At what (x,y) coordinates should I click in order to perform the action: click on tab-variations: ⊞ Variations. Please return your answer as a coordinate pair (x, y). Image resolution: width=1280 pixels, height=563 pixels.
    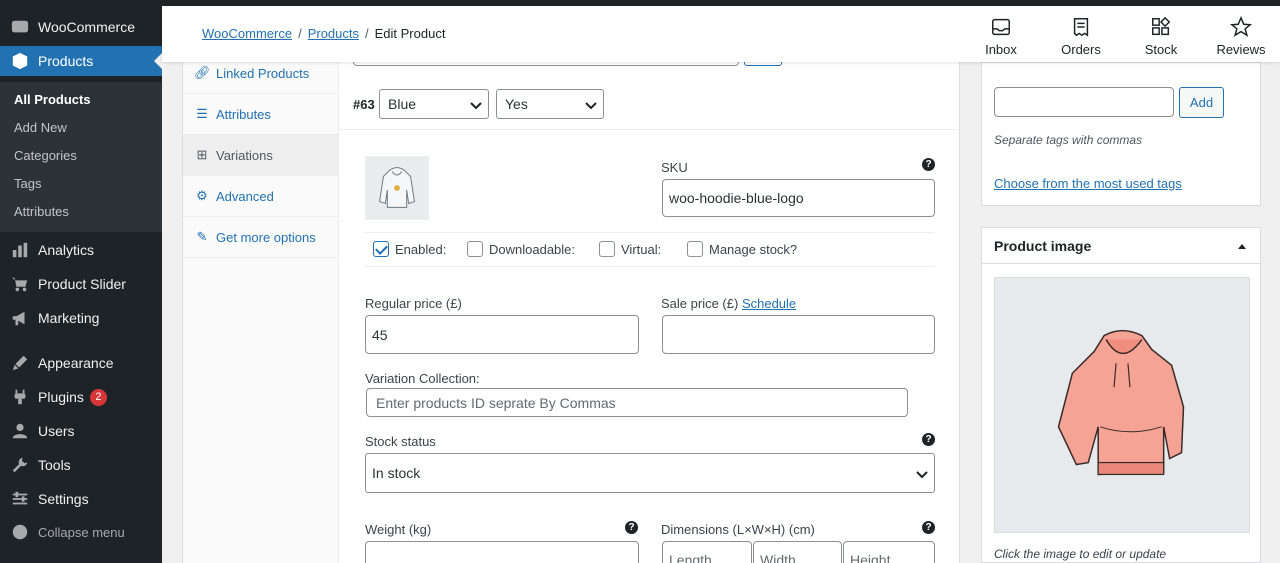
    Looking at the image, I should click on (260, 155).